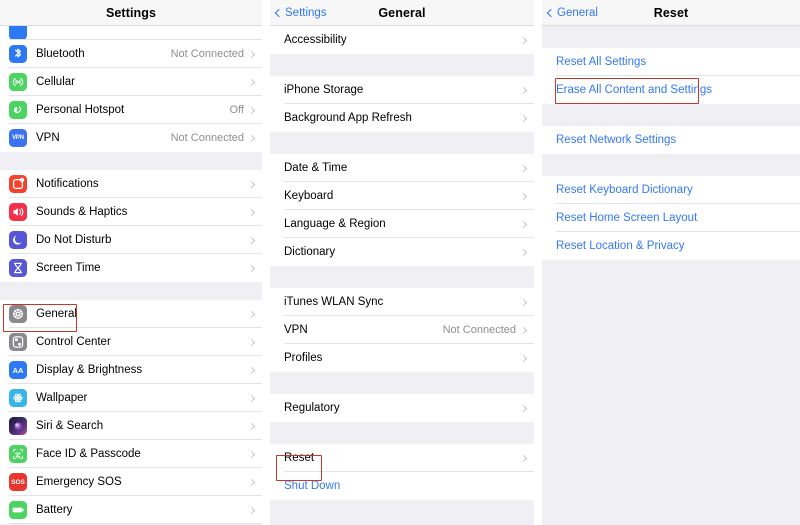 This screenshot has height=525, width=800. What do you see at coordinates (402, 302) in the screenshot?
I see `list-item-itunes-wlan-sync: iTunes WLAN Sync` at bounding box center [402, 302].